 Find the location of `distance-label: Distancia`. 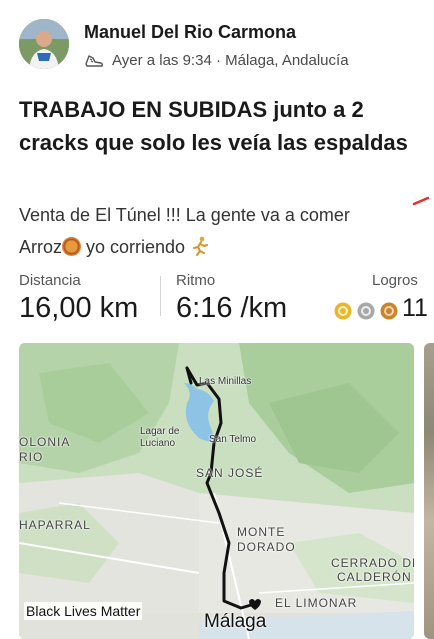

distance-label: Distancia is located at coordinates (50, 280).